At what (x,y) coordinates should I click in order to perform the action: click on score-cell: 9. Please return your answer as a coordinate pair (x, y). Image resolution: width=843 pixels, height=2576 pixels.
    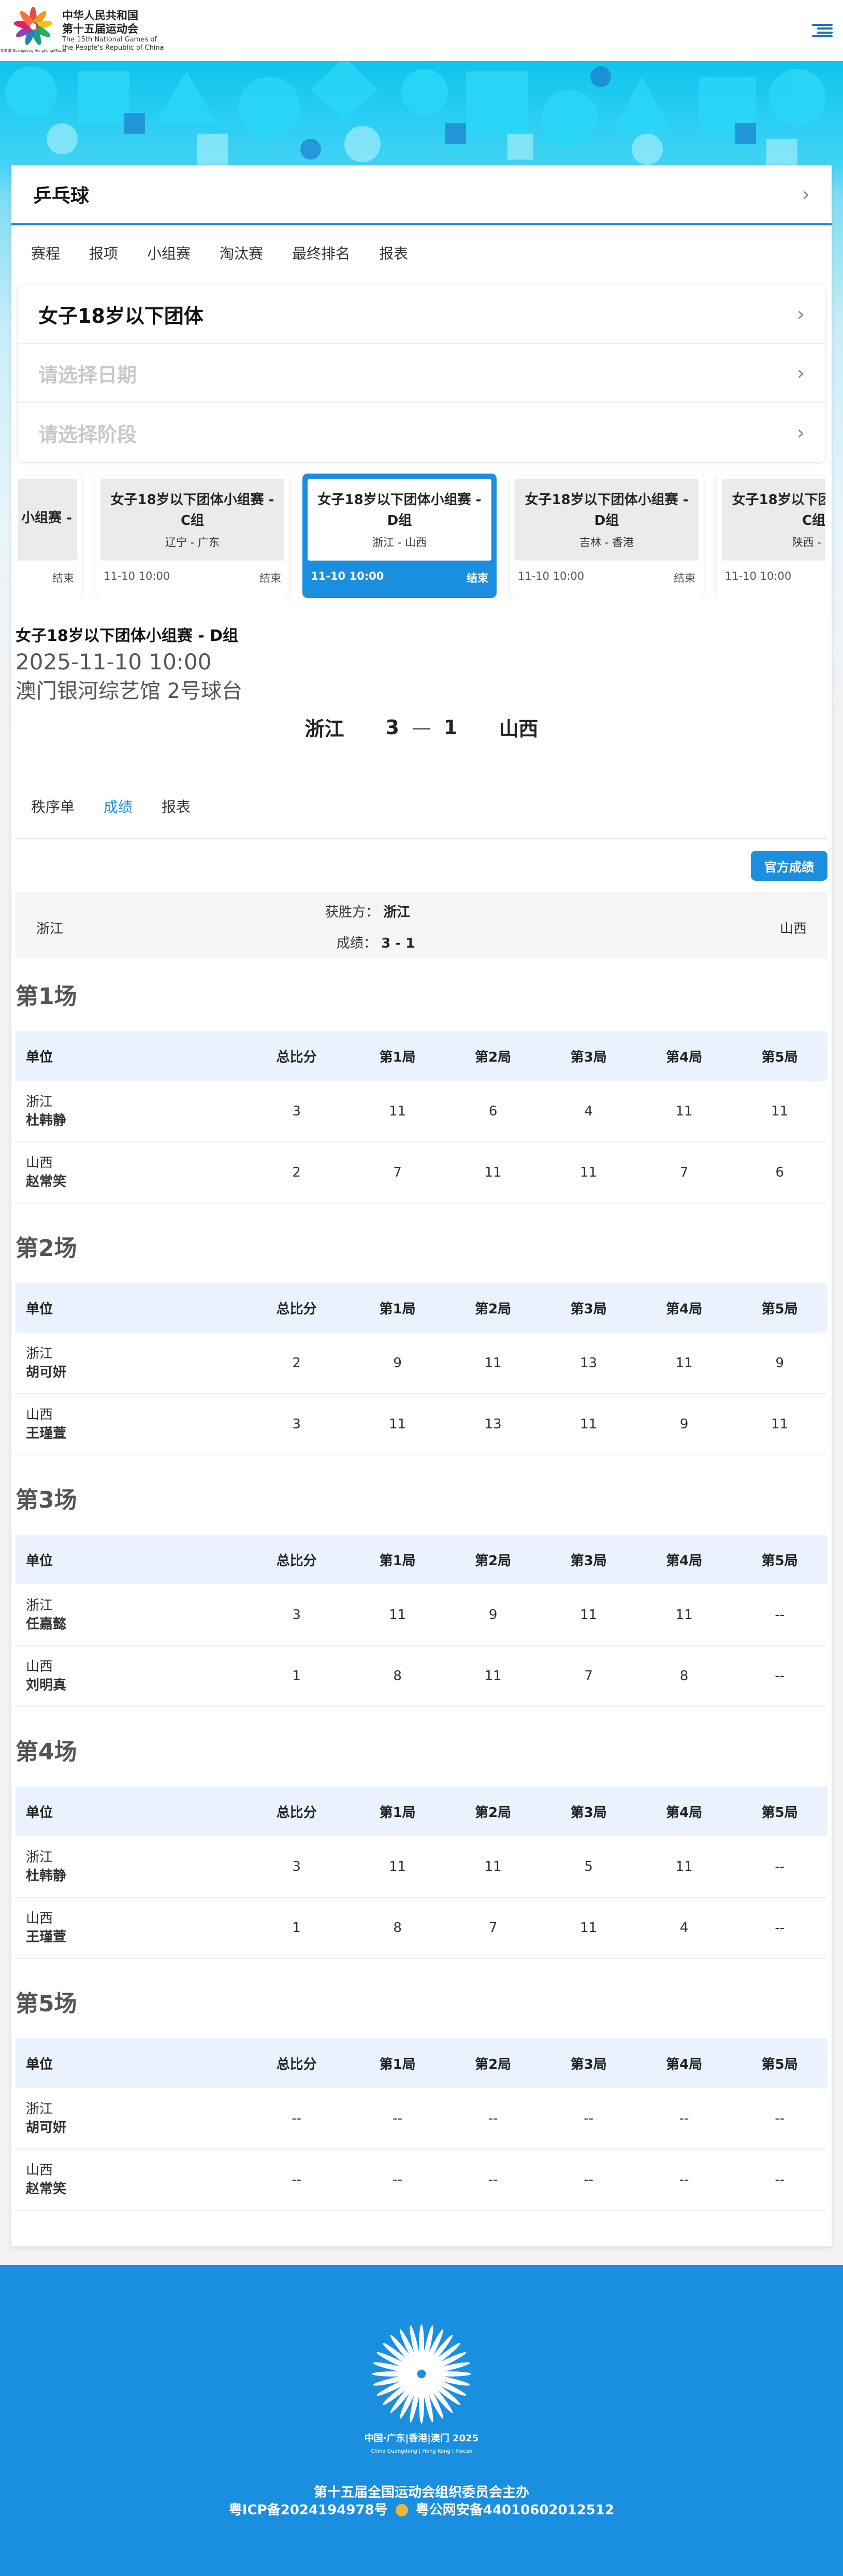
    Looking at the image, I should click on (780, 1363).